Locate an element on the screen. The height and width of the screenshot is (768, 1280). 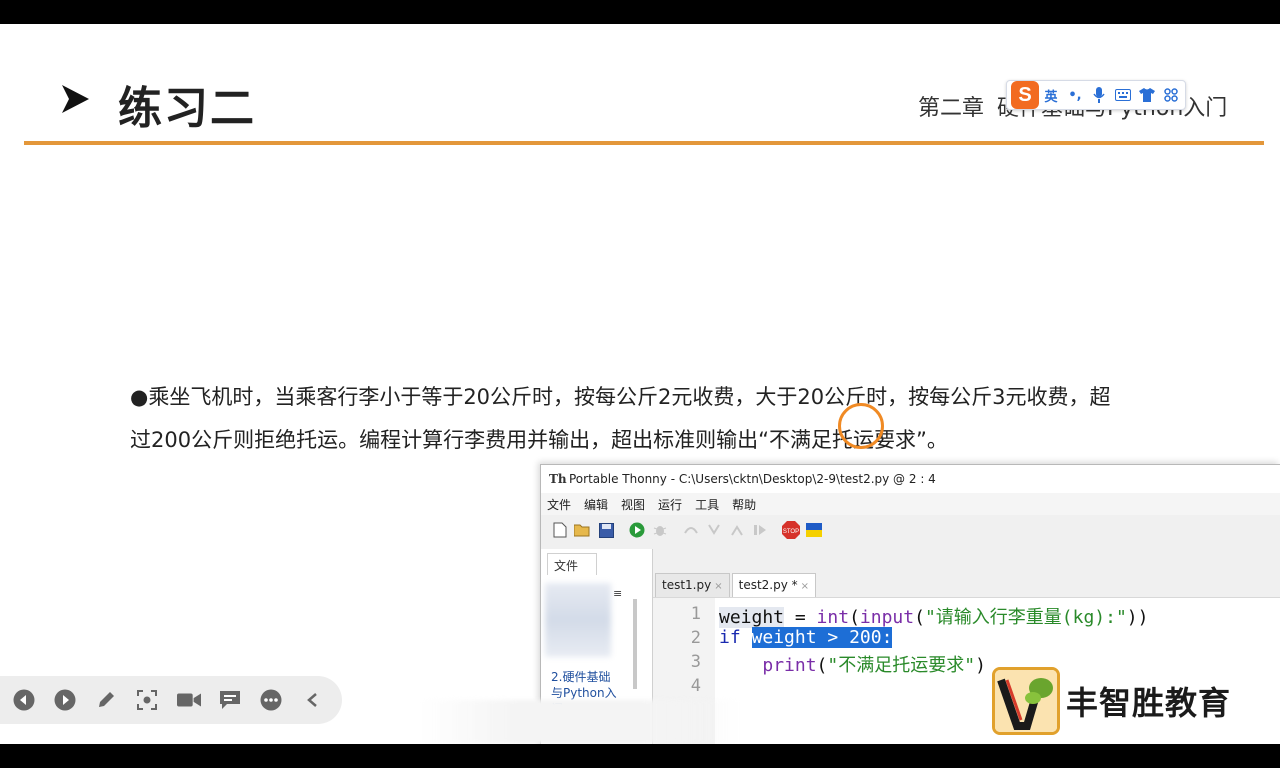
stop-button: STOP is located at coordinates (791, 530).